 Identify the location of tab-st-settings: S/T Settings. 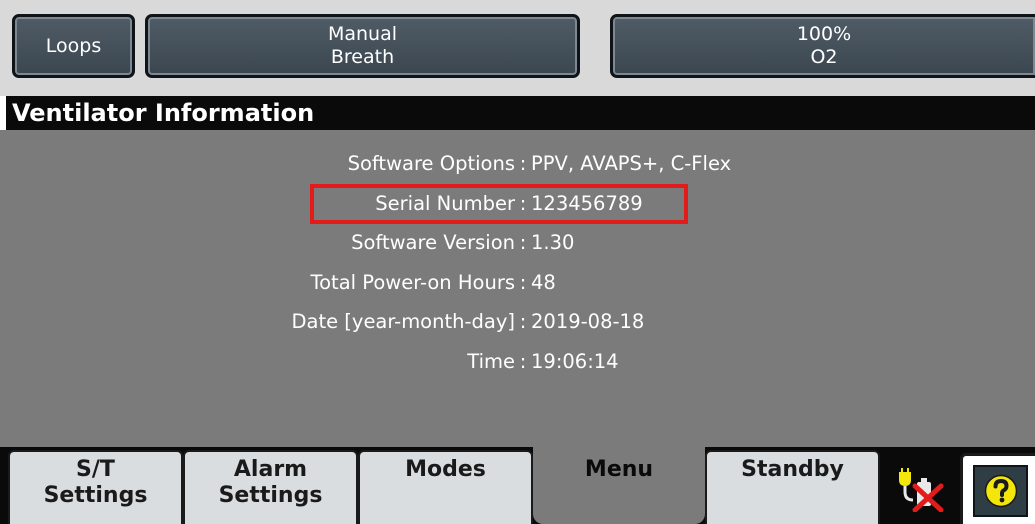
(95, 487).